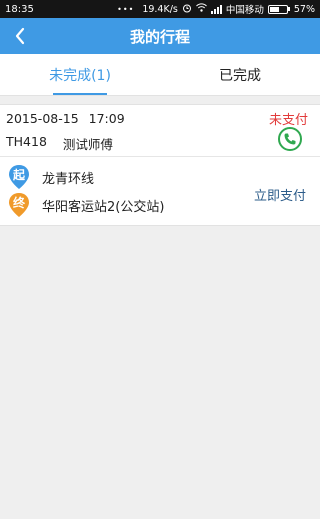 This screenshot has width=320, height=519. I want to click on start-station: 龙青环线, so click(68, 179).